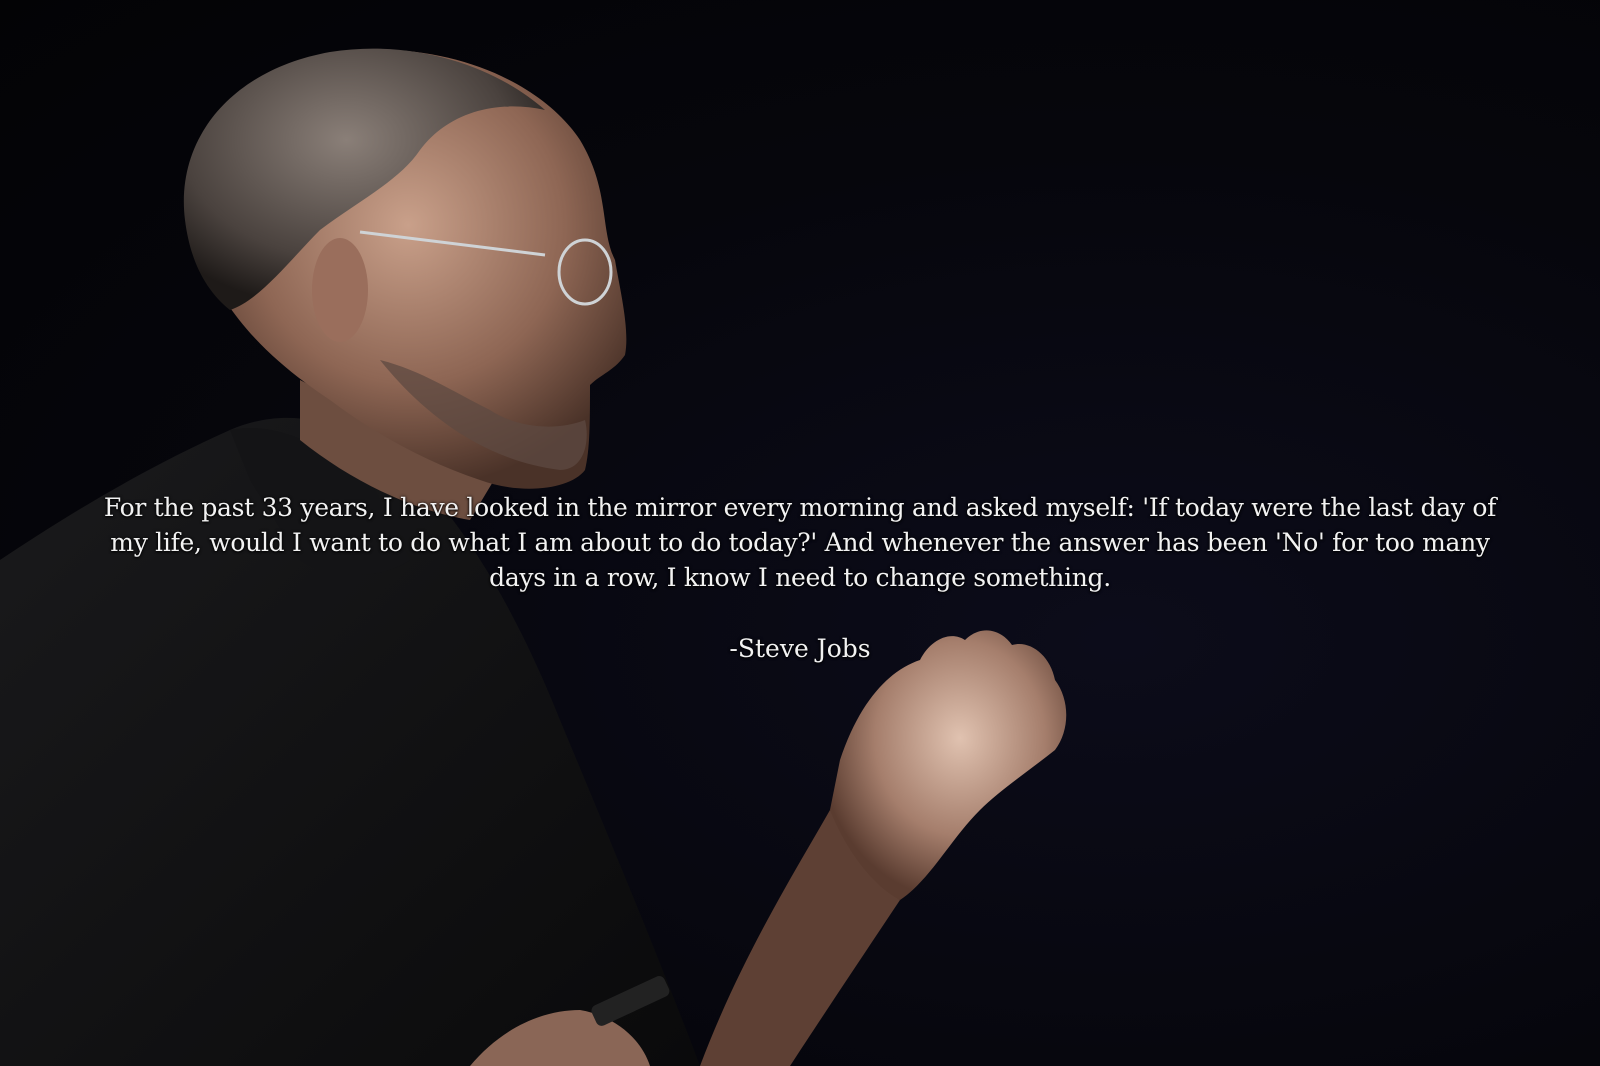 This screenshot has height=1066, width=1600. I want to click on hand-shape, so click(948, 765).